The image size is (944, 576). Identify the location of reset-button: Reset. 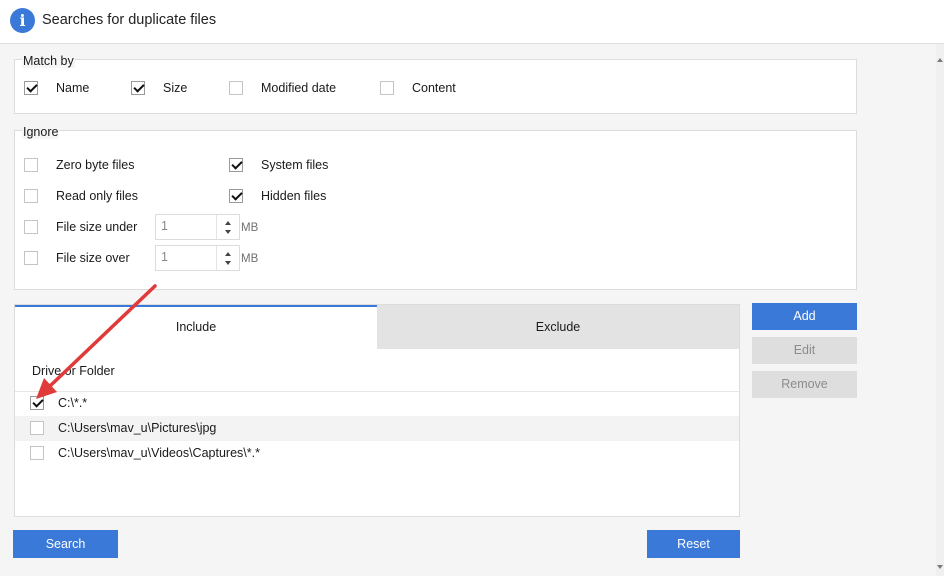
(693, 544).